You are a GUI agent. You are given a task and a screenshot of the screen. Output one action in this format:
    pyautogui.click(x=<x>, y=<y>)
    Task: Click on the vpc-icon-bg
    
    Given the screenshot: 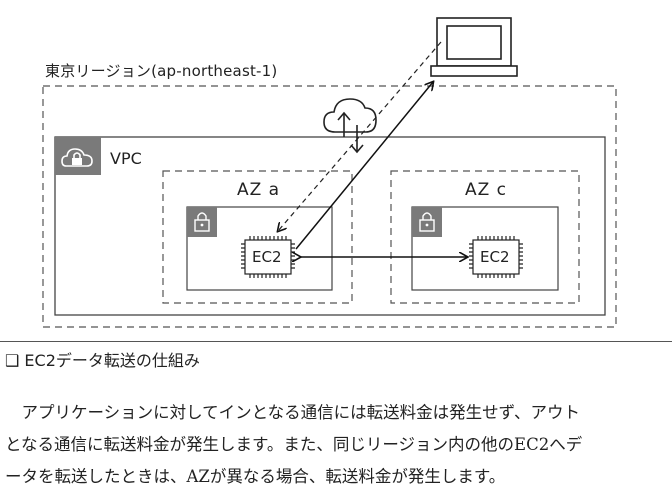 What is the action you would take?
    pyautogui.click(x=78, y=156)
    